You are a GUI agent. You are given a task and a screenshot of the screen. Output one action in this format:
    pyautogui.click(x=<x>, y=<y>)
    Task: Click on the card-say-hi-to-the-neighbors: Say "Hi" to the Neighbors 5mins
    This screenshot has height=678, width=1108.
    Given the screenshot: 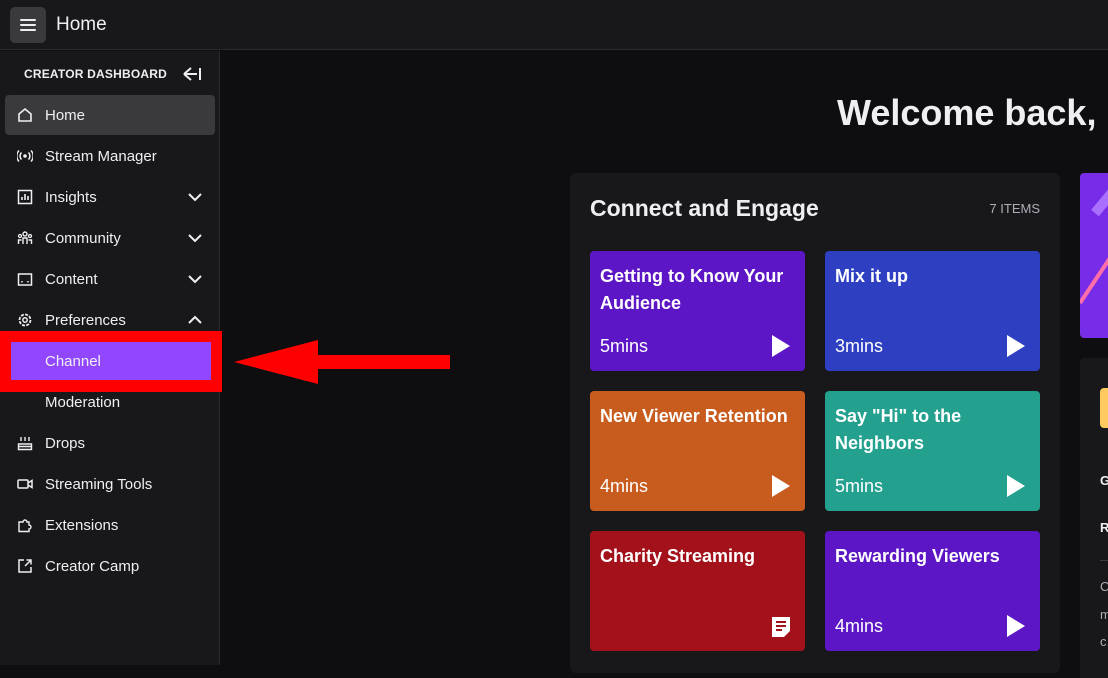 What is the action you would take?
    pyautogui.click(x=932, y=451)
    